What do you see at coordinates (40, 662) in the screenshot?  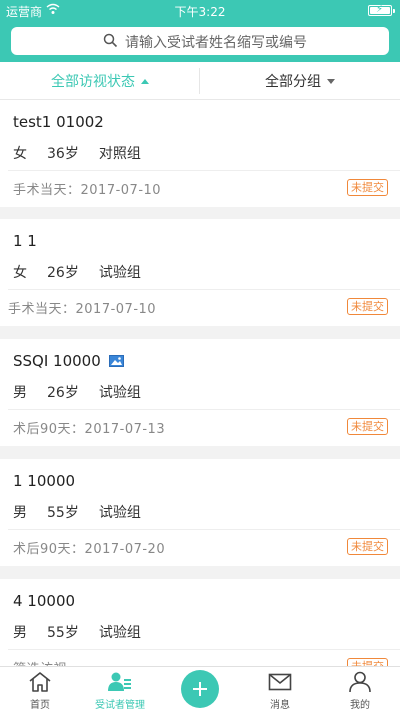 I see `visit-date: 筛选访视` at bounding box center [40, 662].